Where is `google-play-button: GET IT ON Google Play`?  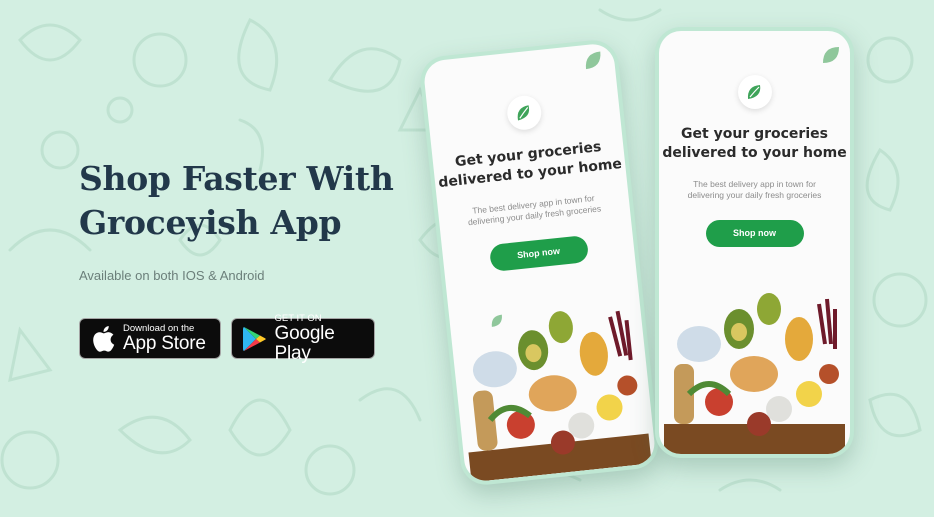
google-play-button: GET IT ON Google Play is located at coordinates (303, 338).